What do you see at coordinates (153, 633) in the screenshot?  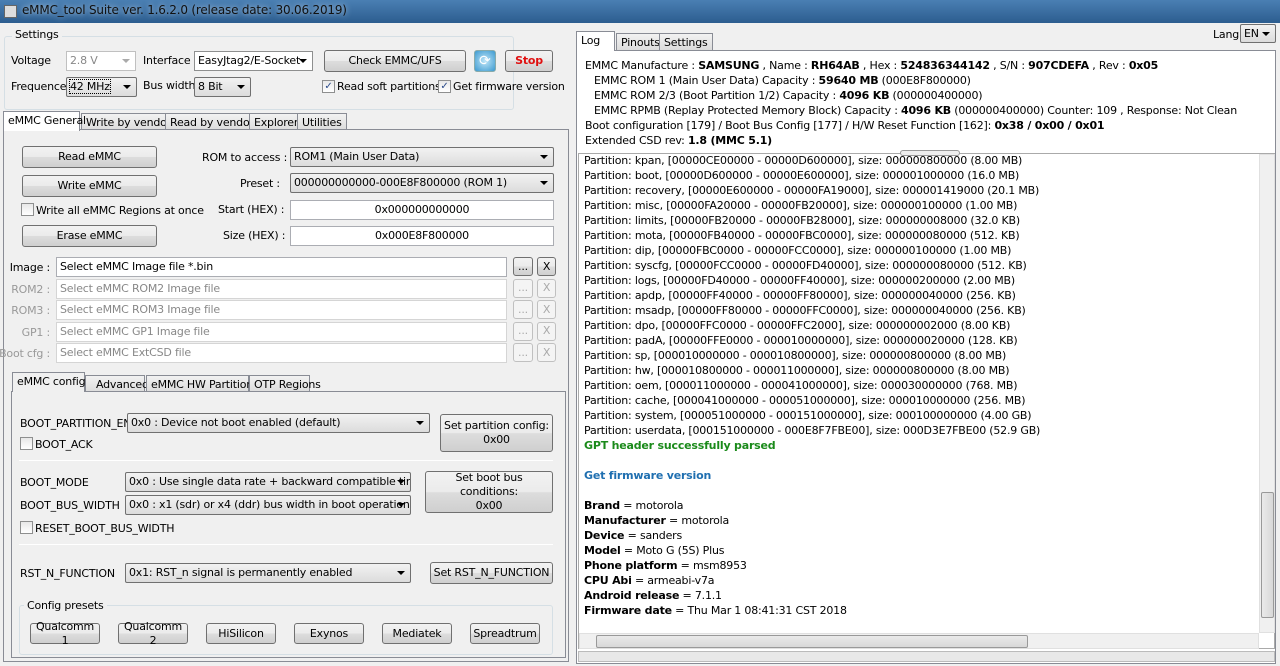 I see `preset-button: Qualcomm 2` at bounding box center [153, 633].